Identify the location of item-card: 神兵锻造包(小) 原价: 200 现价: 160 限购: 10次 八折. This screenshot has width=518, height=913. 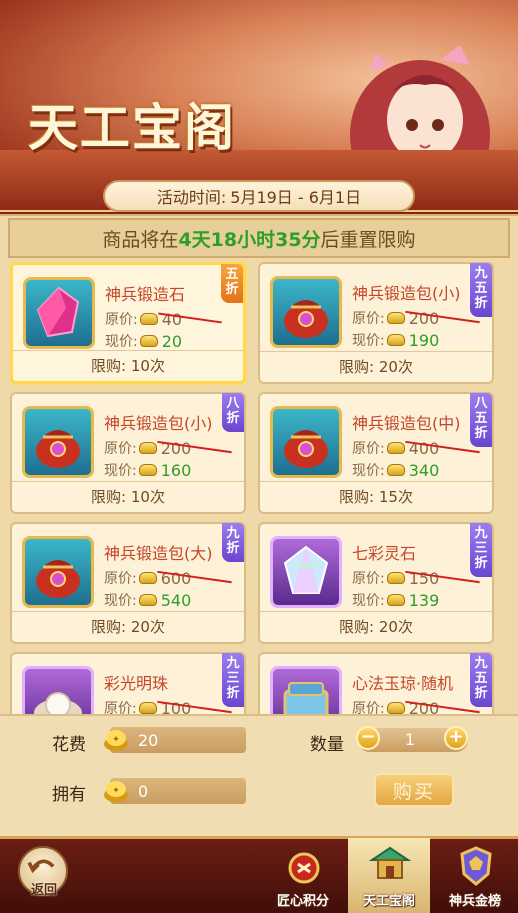
(128, 453).